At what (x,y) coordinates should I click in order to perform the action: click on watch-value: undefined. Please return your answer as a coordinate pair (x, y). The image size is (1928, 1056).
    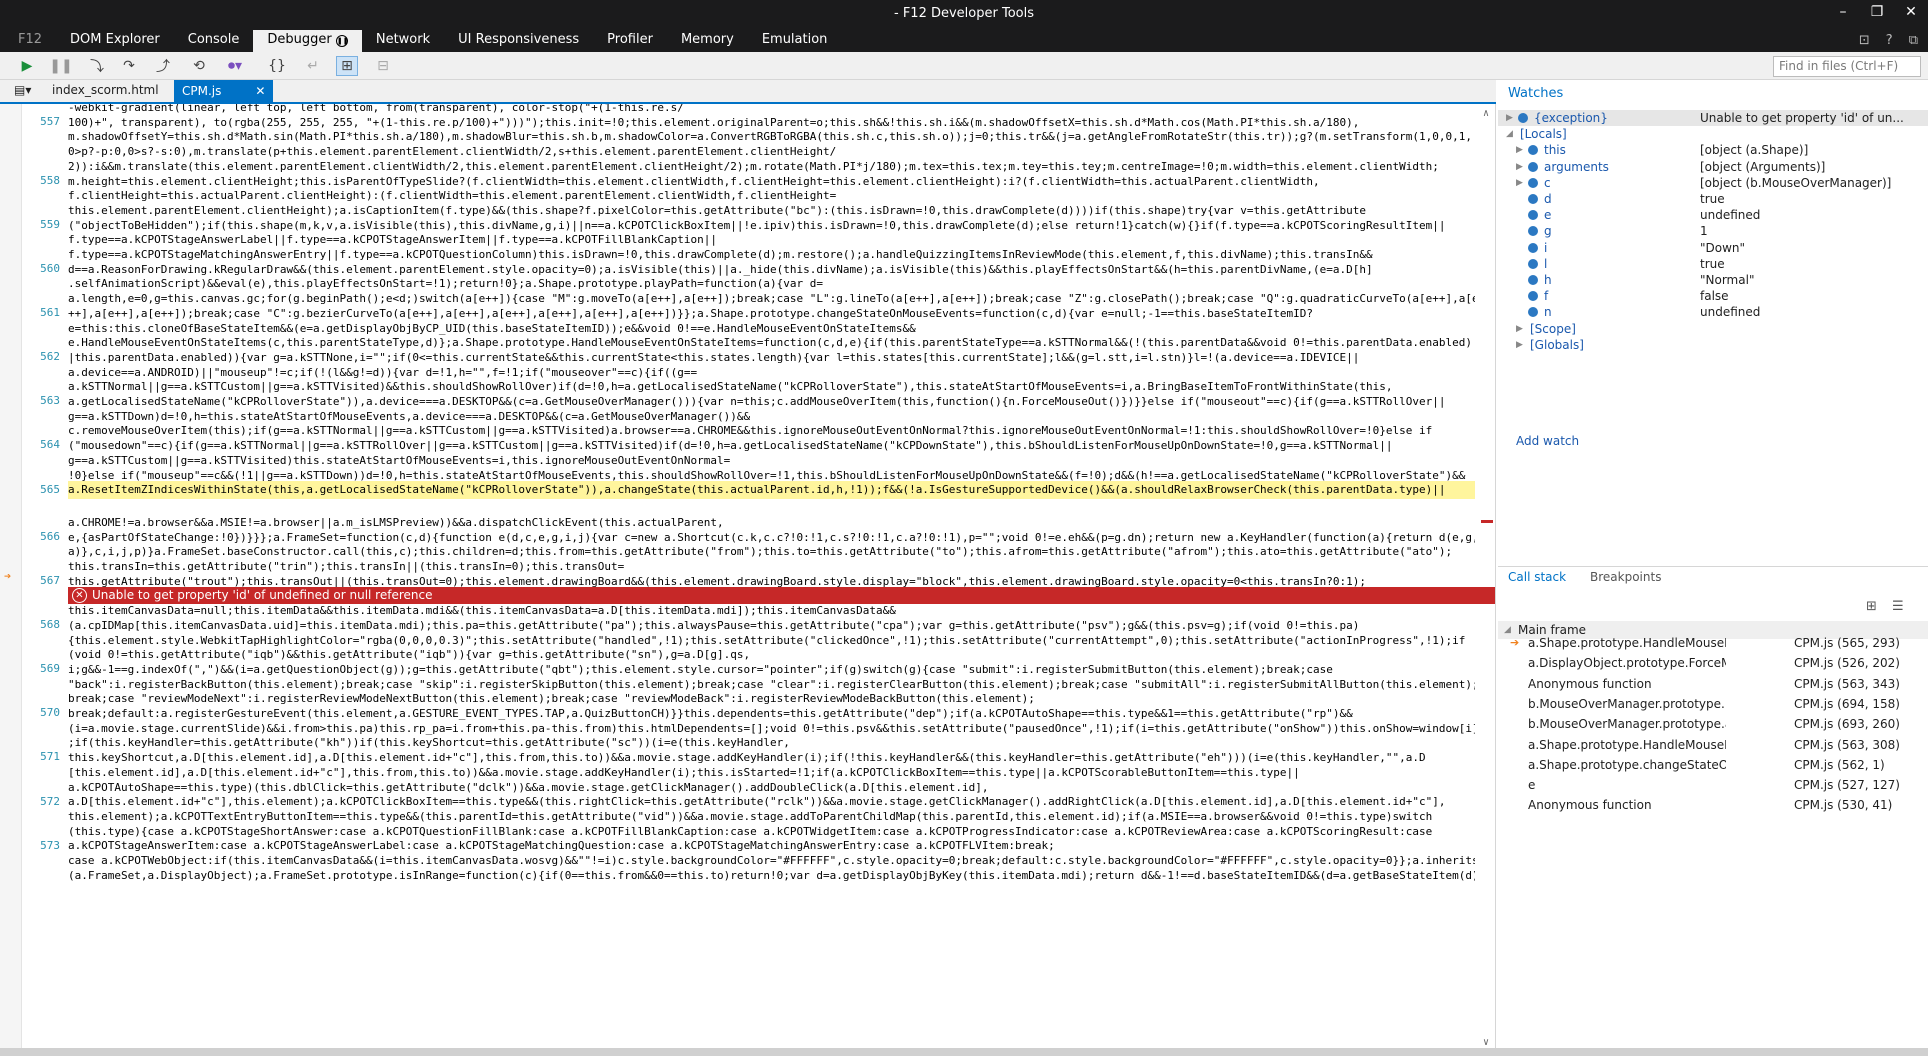
    Looking at the image, I should click on (1730, 215).